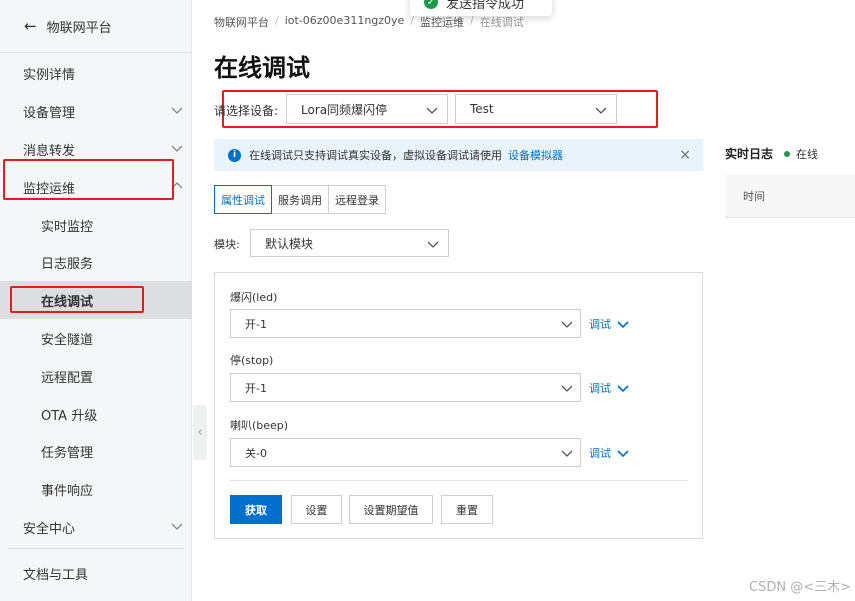 The height and width of the screenshot is (601, 855). What do you see at coordinates (800, 587) in the screenshot?
I see `watermark: CSDN @<三木>` at bounding box center [800, 587].